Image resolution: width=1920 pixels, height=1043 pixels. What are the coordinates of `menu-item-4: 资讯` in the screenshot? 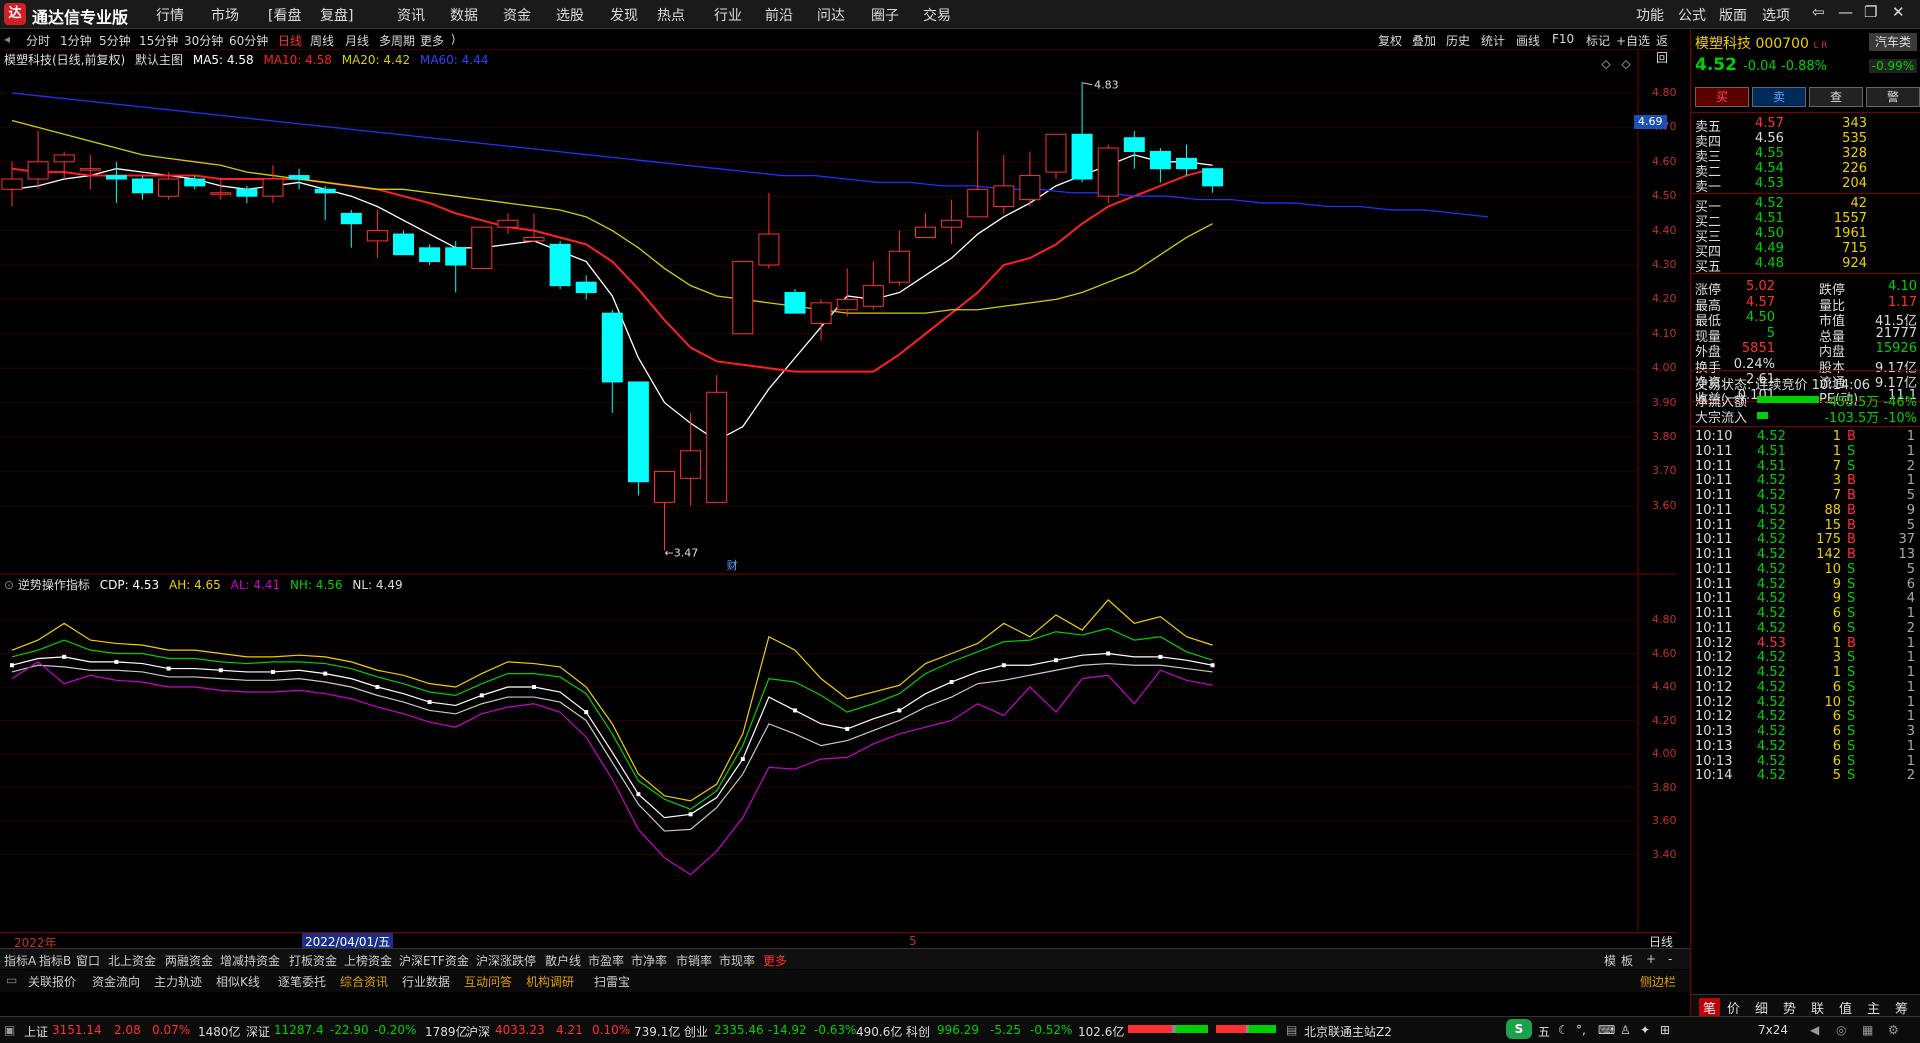 It's located at (411, 15).